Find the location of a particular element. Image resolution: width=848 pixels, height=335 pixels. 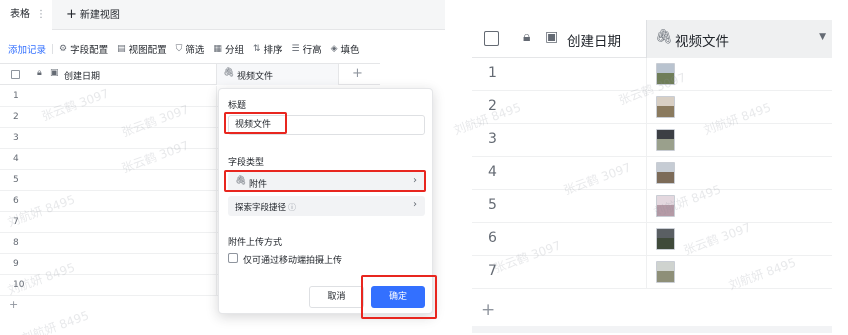

row-number: 10 is located at coordinates (19, 285).